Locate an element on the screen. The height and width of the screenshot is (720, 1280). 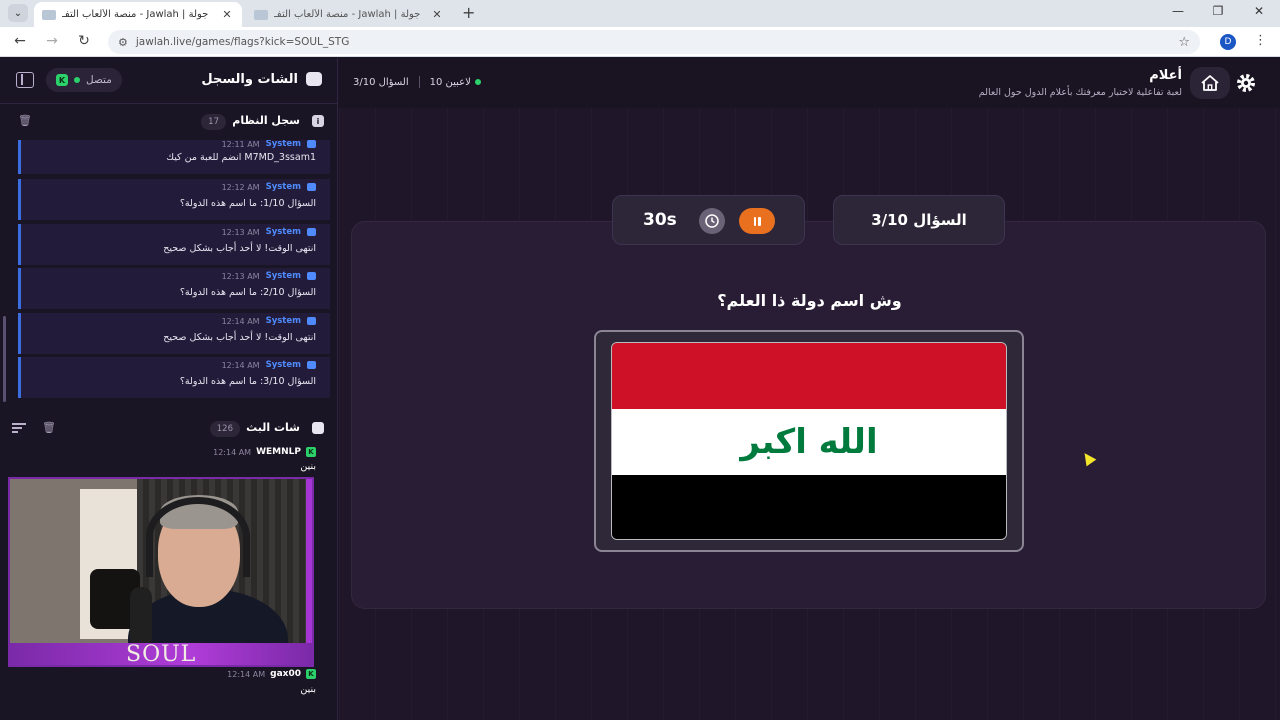
browser-menu-icon: ⋮ is located at coordinates (1260, 40).